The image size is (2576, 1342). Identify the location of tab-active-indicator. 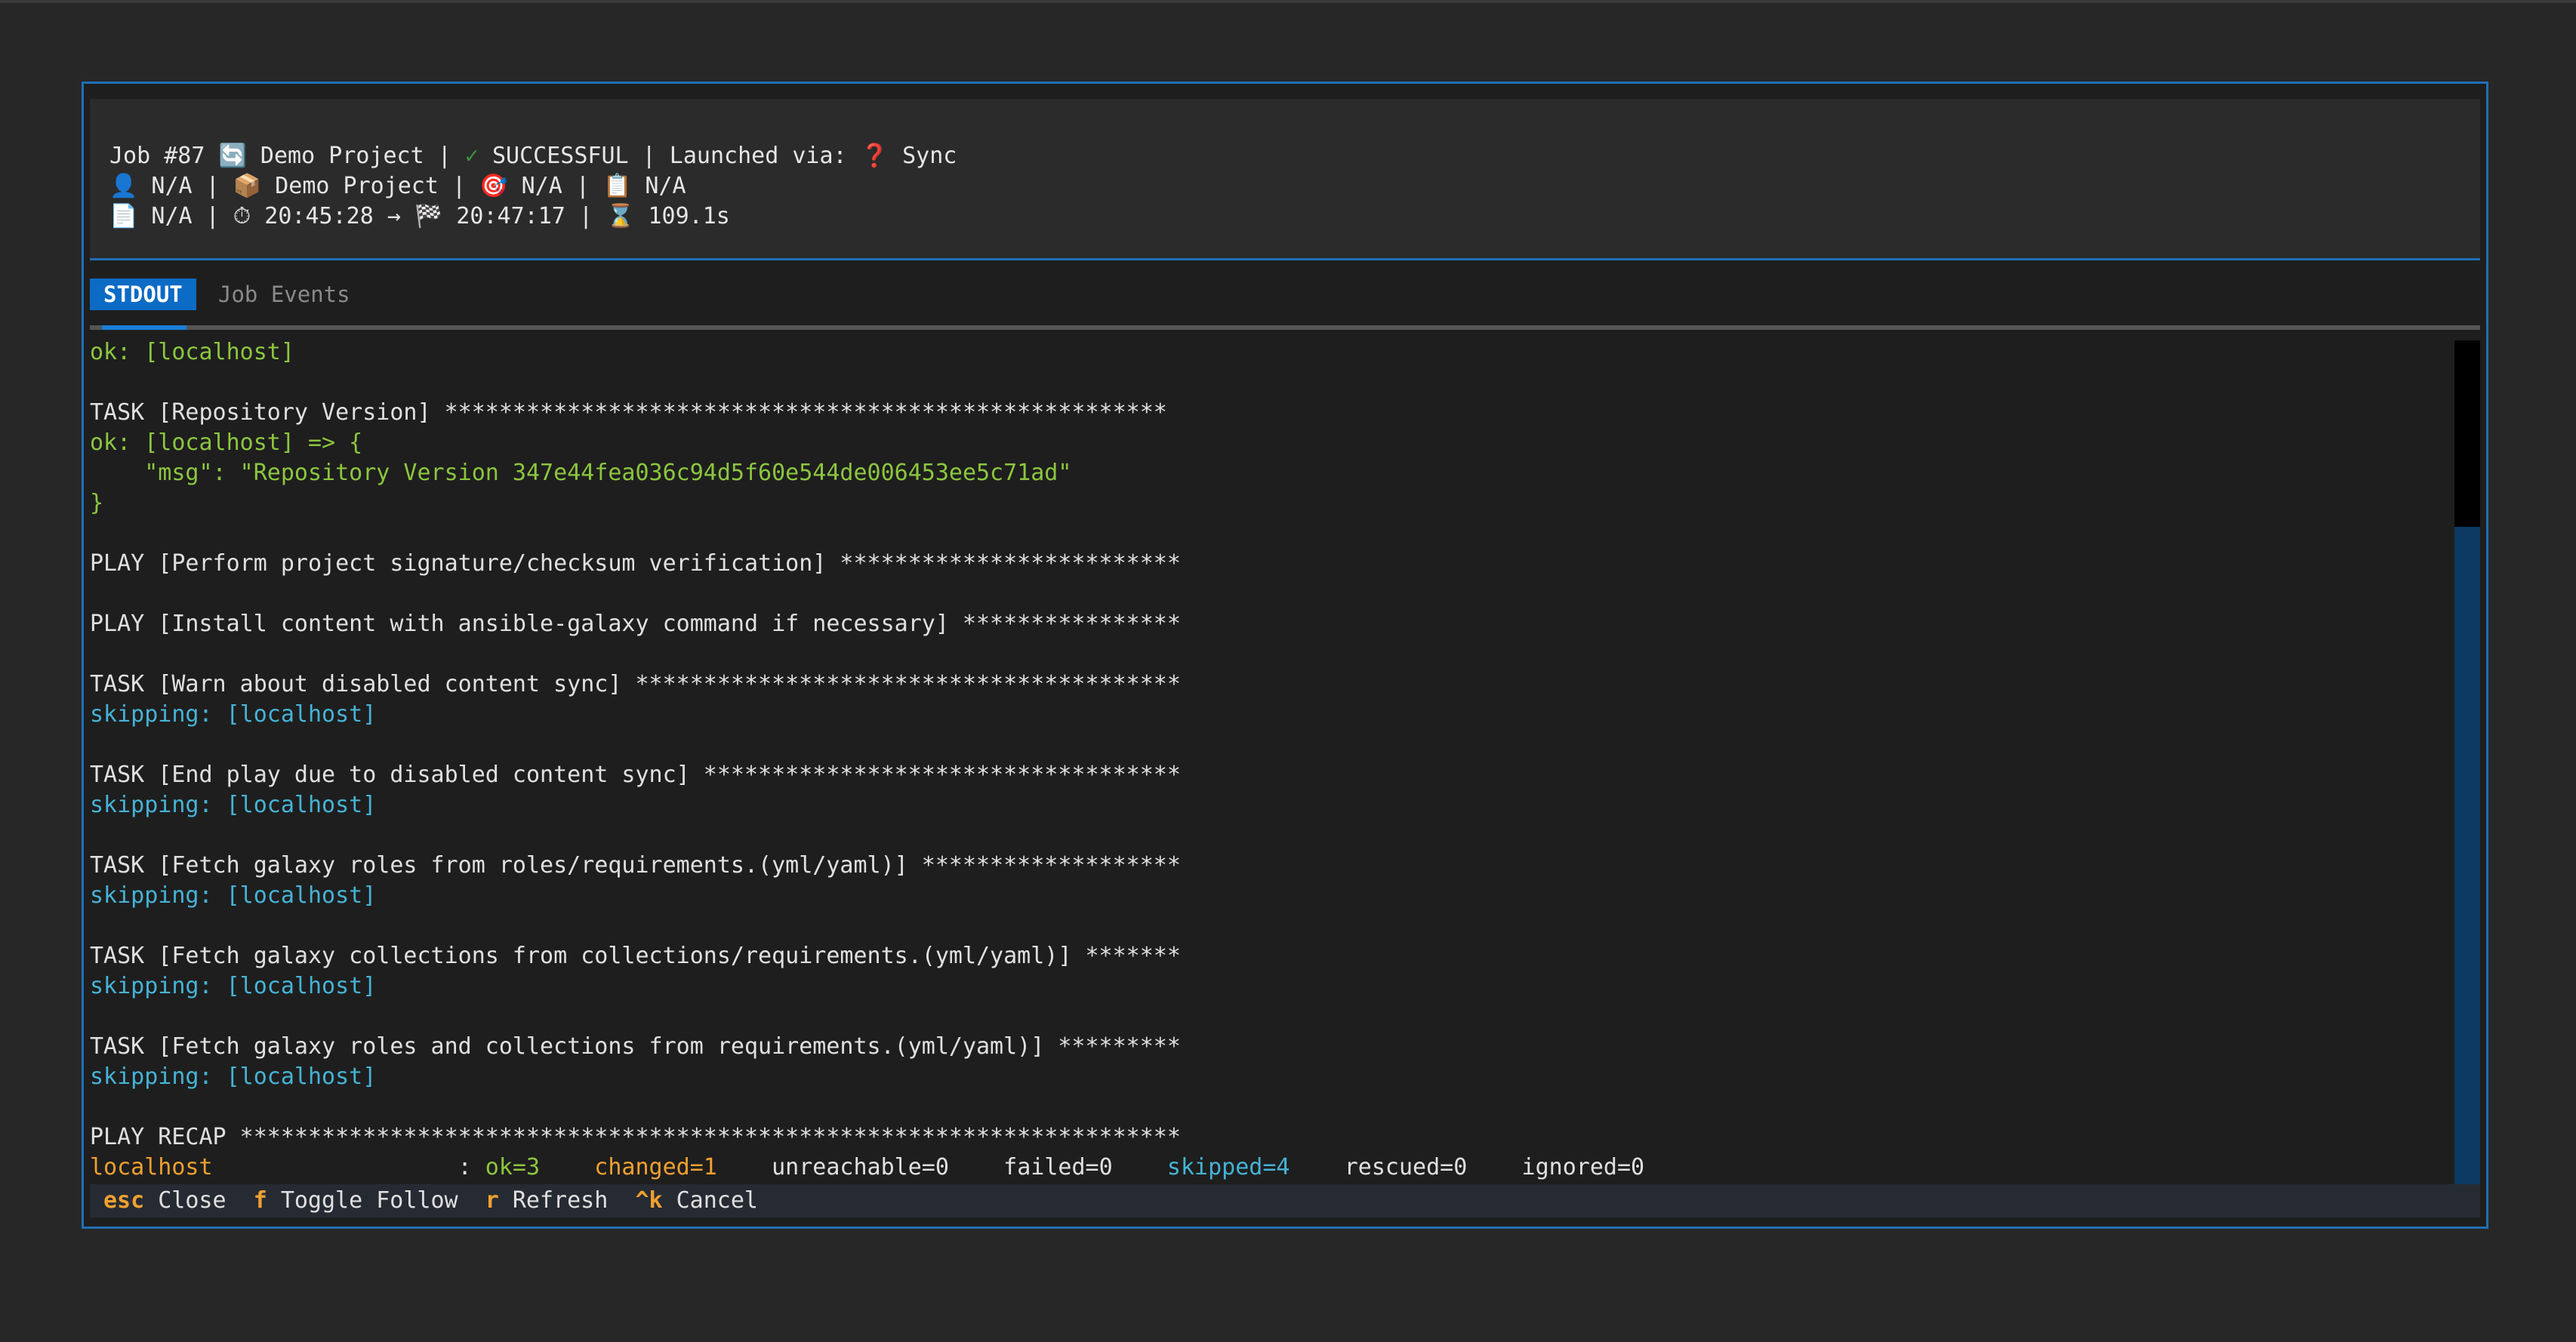
(144, 327).